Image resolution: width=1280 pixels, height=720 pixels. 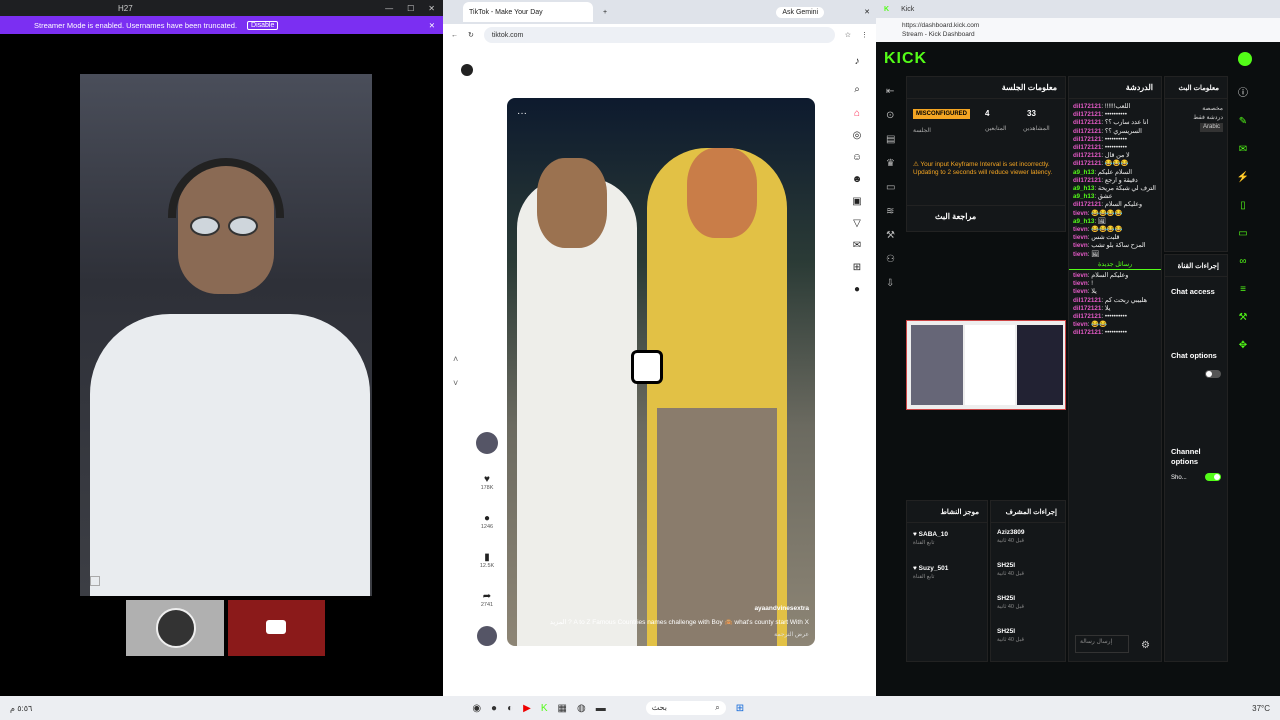 What do you see at coordinates (1145, 645) in the screenshot?
I see `settings-icon: ⚙` at bounding box center [1145, 645].